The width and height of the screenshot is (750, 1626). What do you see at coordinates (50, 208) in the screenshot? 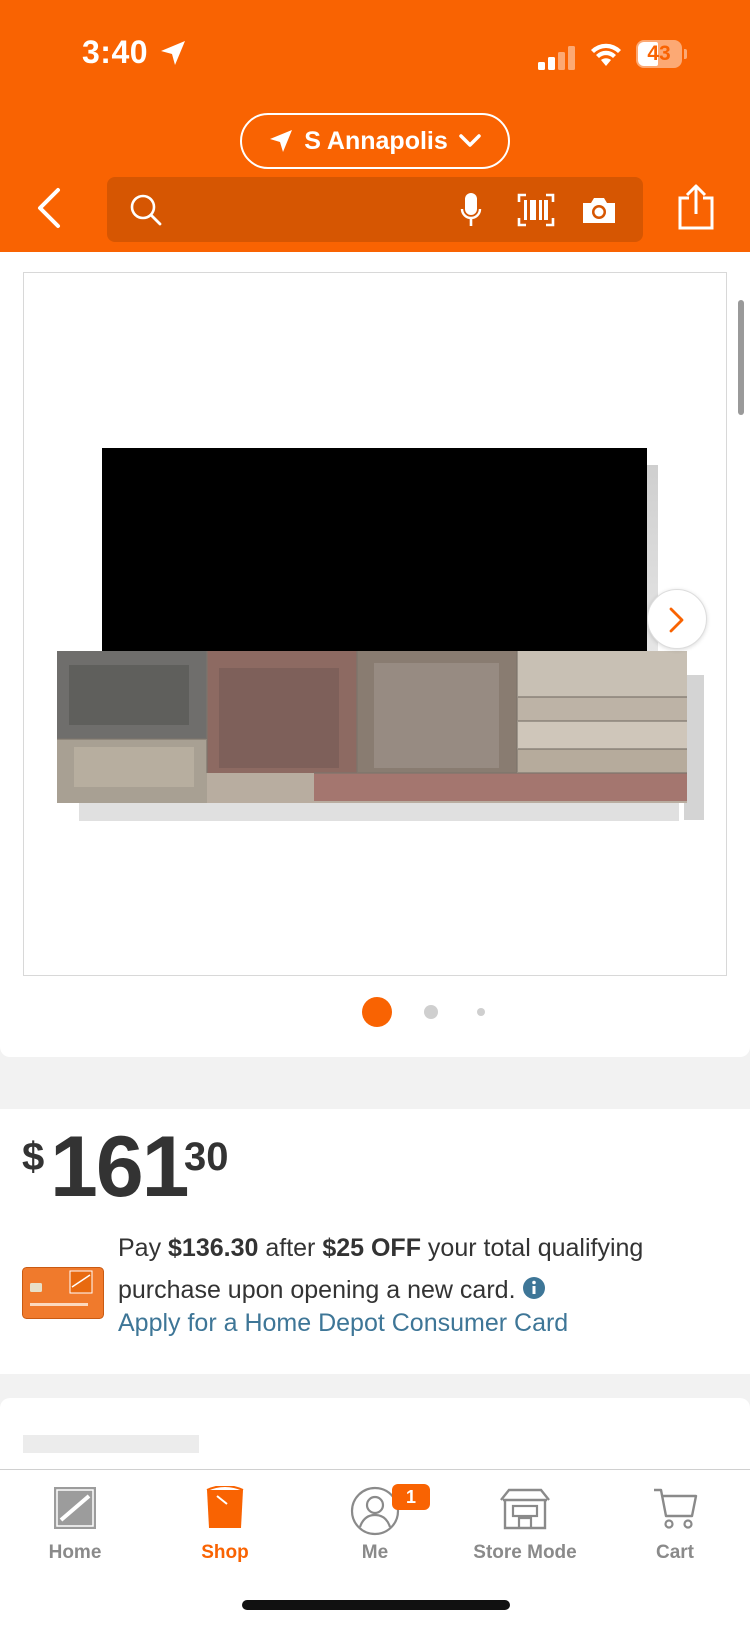
I see `back-arrow-icon` at bounding box center [50, 208].